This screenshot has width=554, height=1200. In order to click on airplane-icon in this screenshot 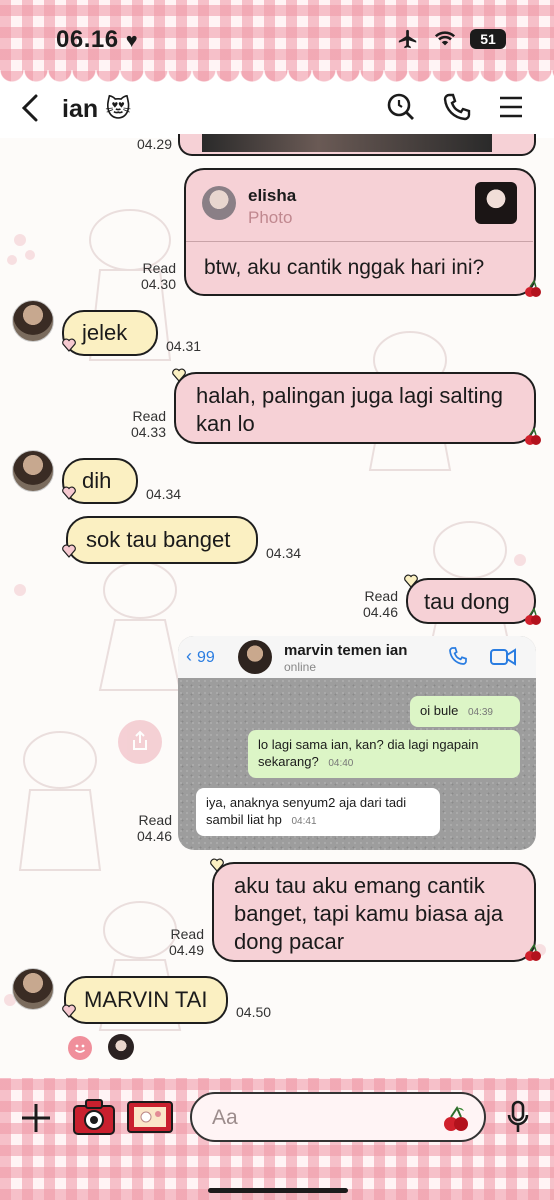, I will do `click(407, 39)`.